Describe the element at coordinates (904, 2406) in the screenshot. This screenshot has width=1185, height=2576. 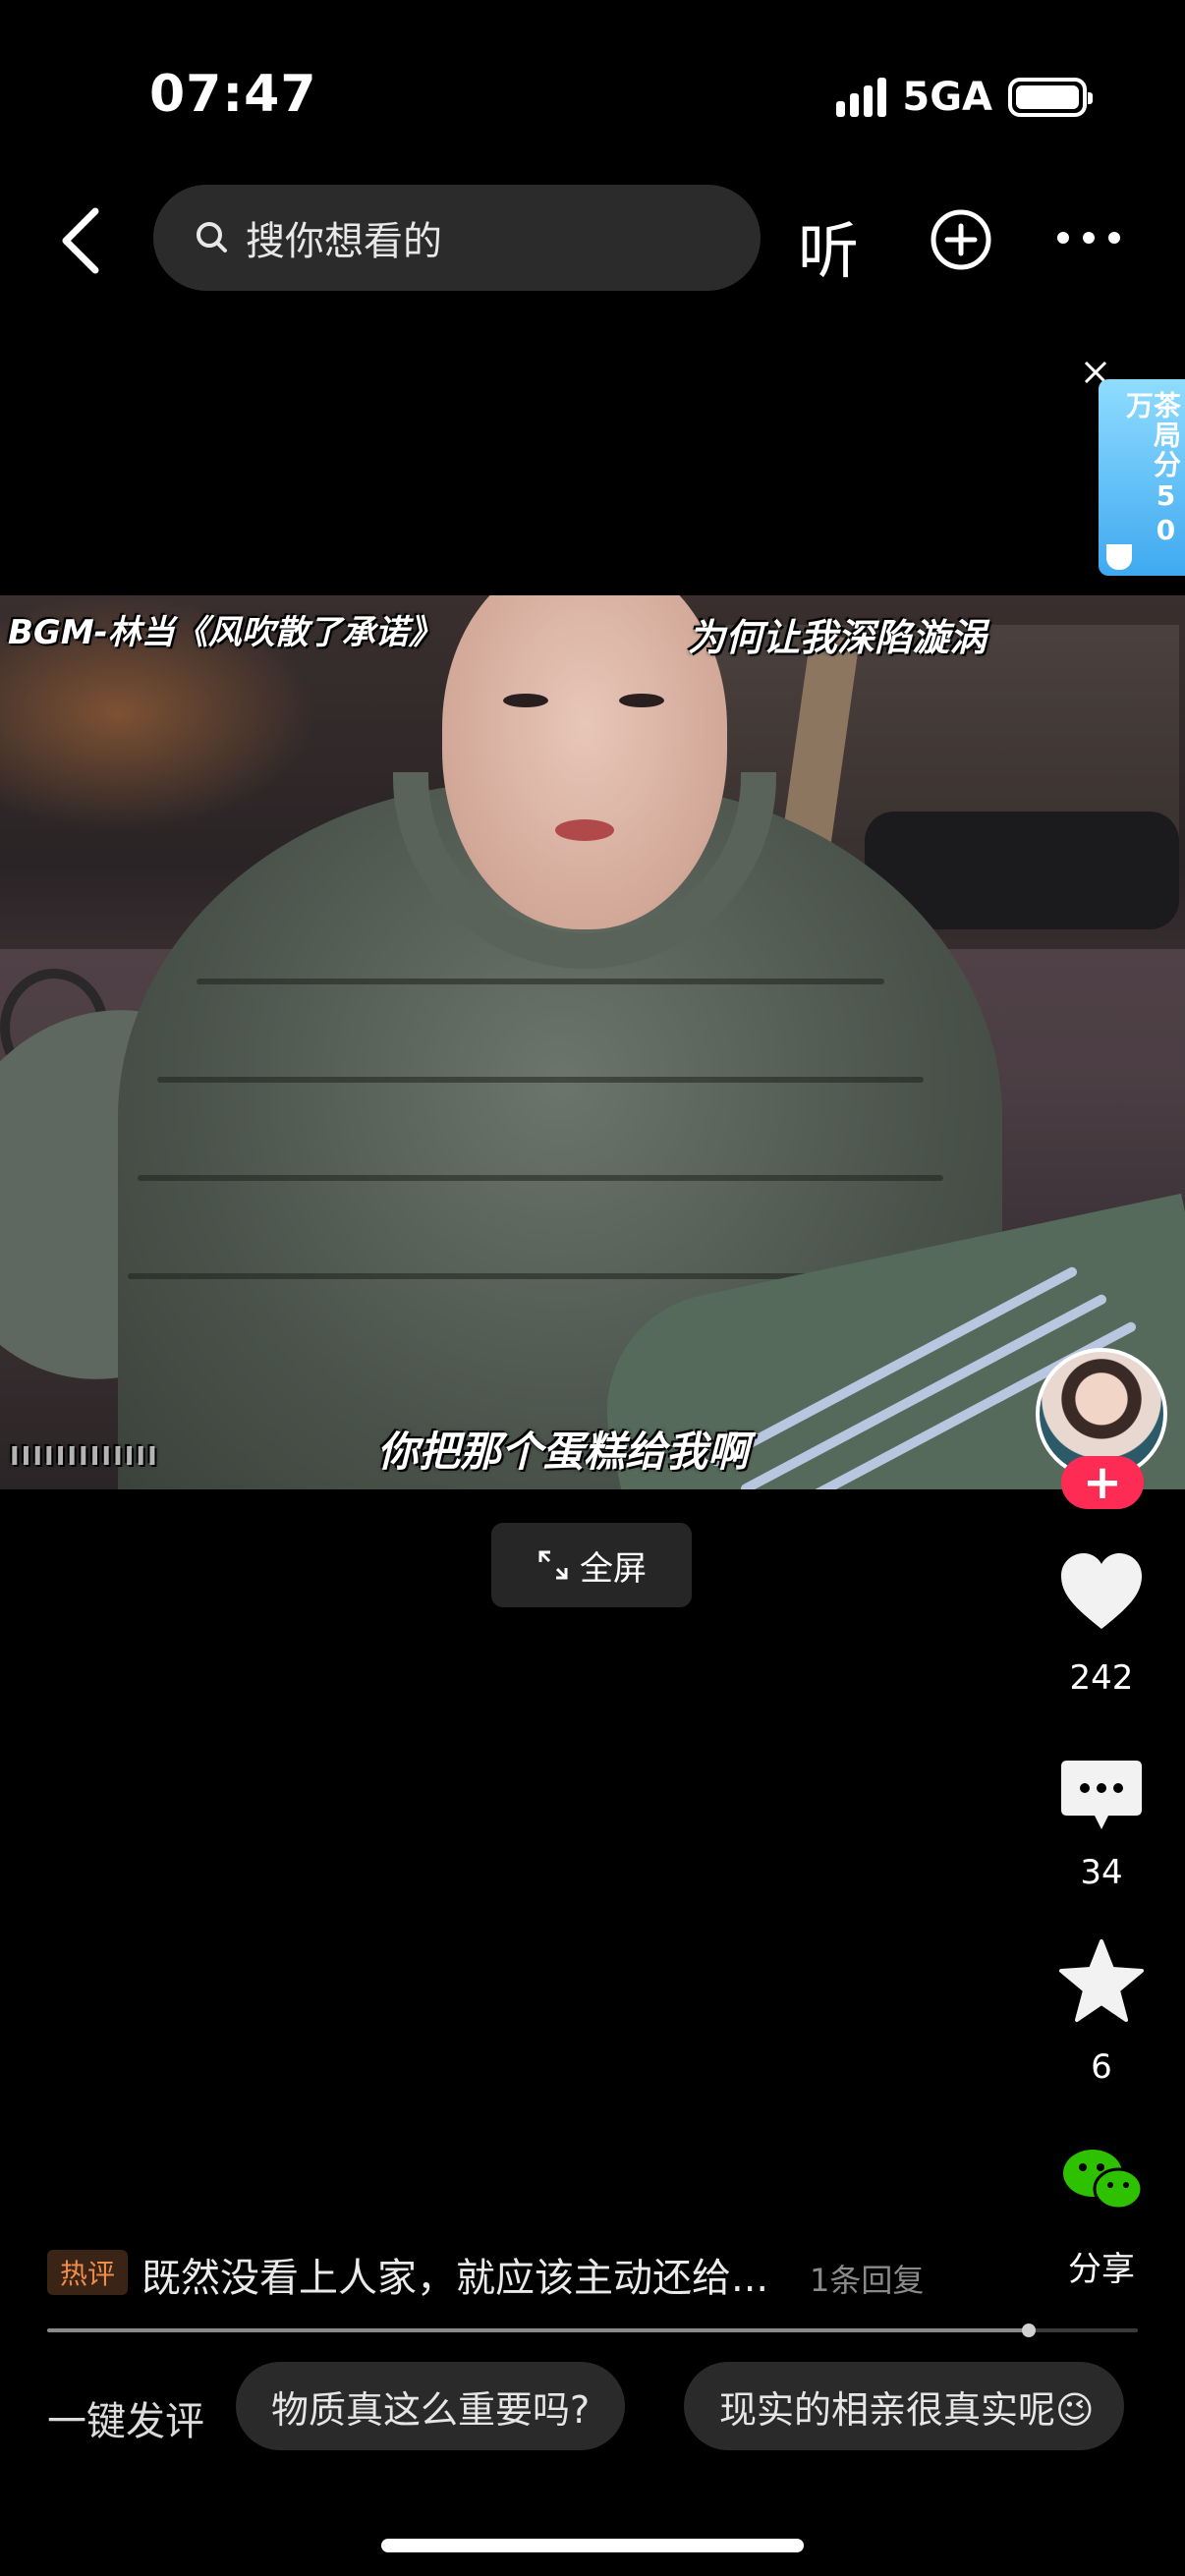
I see `quick-comment-chip: 现实的相亲很真实呢😉` at that location.